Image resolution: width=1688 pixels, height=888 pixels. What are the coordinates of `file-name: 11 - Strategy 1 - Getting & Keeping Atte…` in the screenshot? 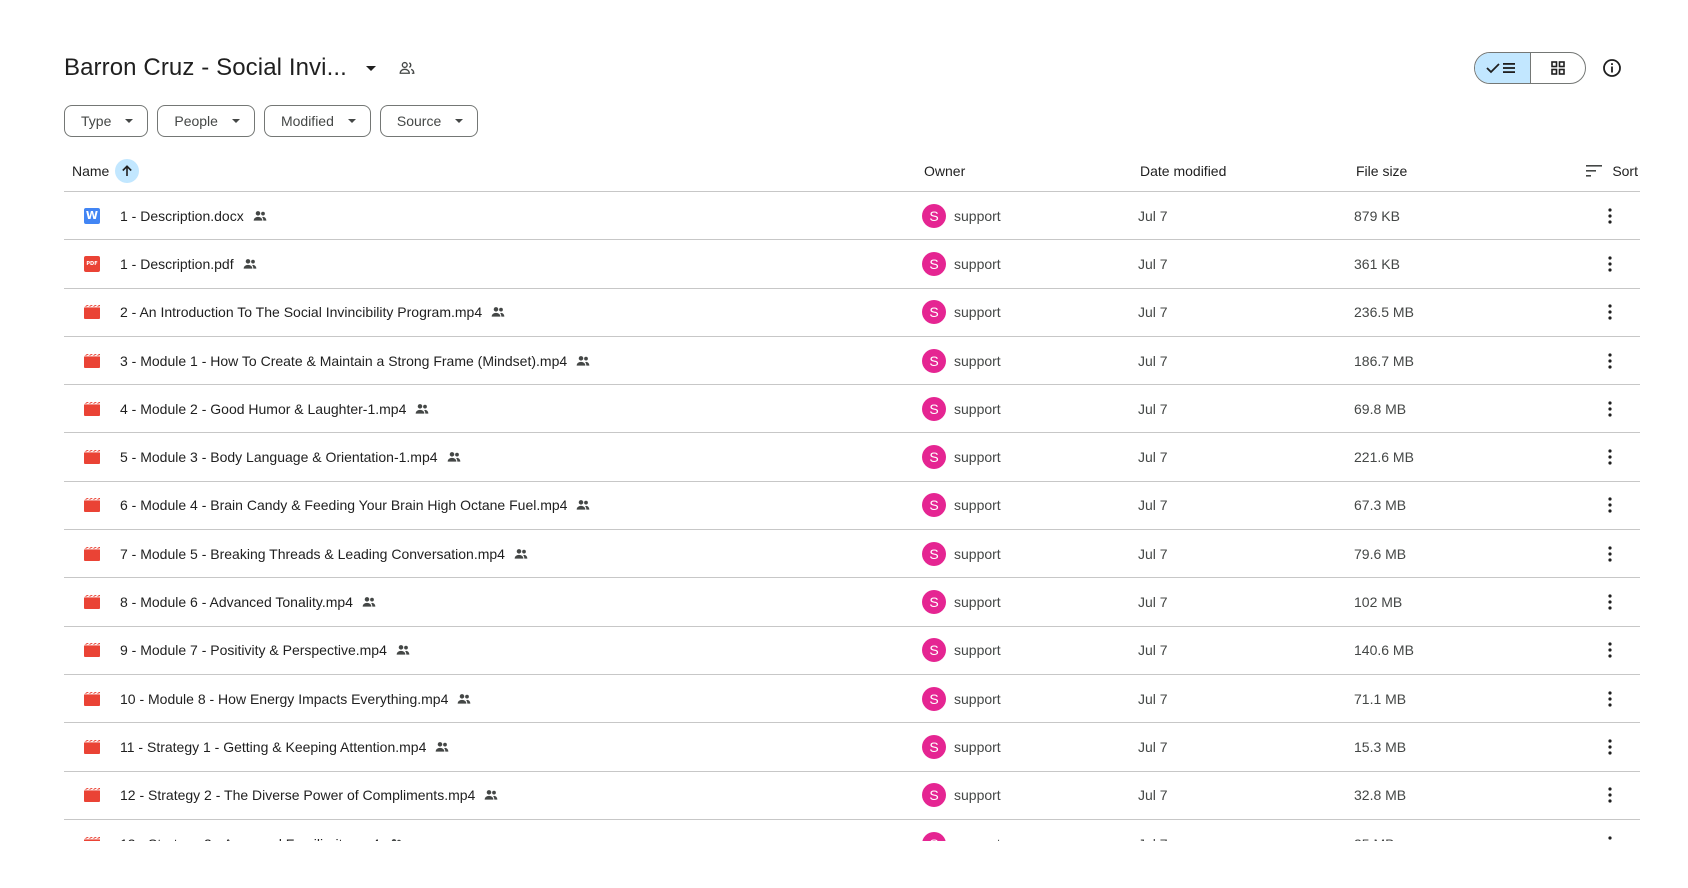 It's located at (285, 747).